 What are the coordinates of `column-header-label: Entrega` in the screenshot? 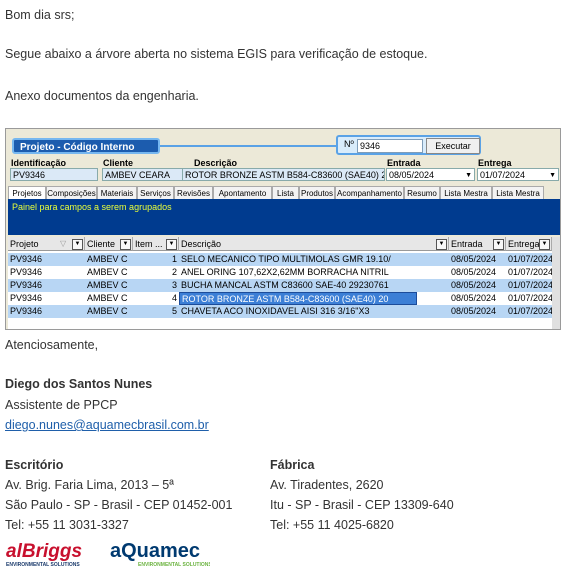 It's located at (524, 244).